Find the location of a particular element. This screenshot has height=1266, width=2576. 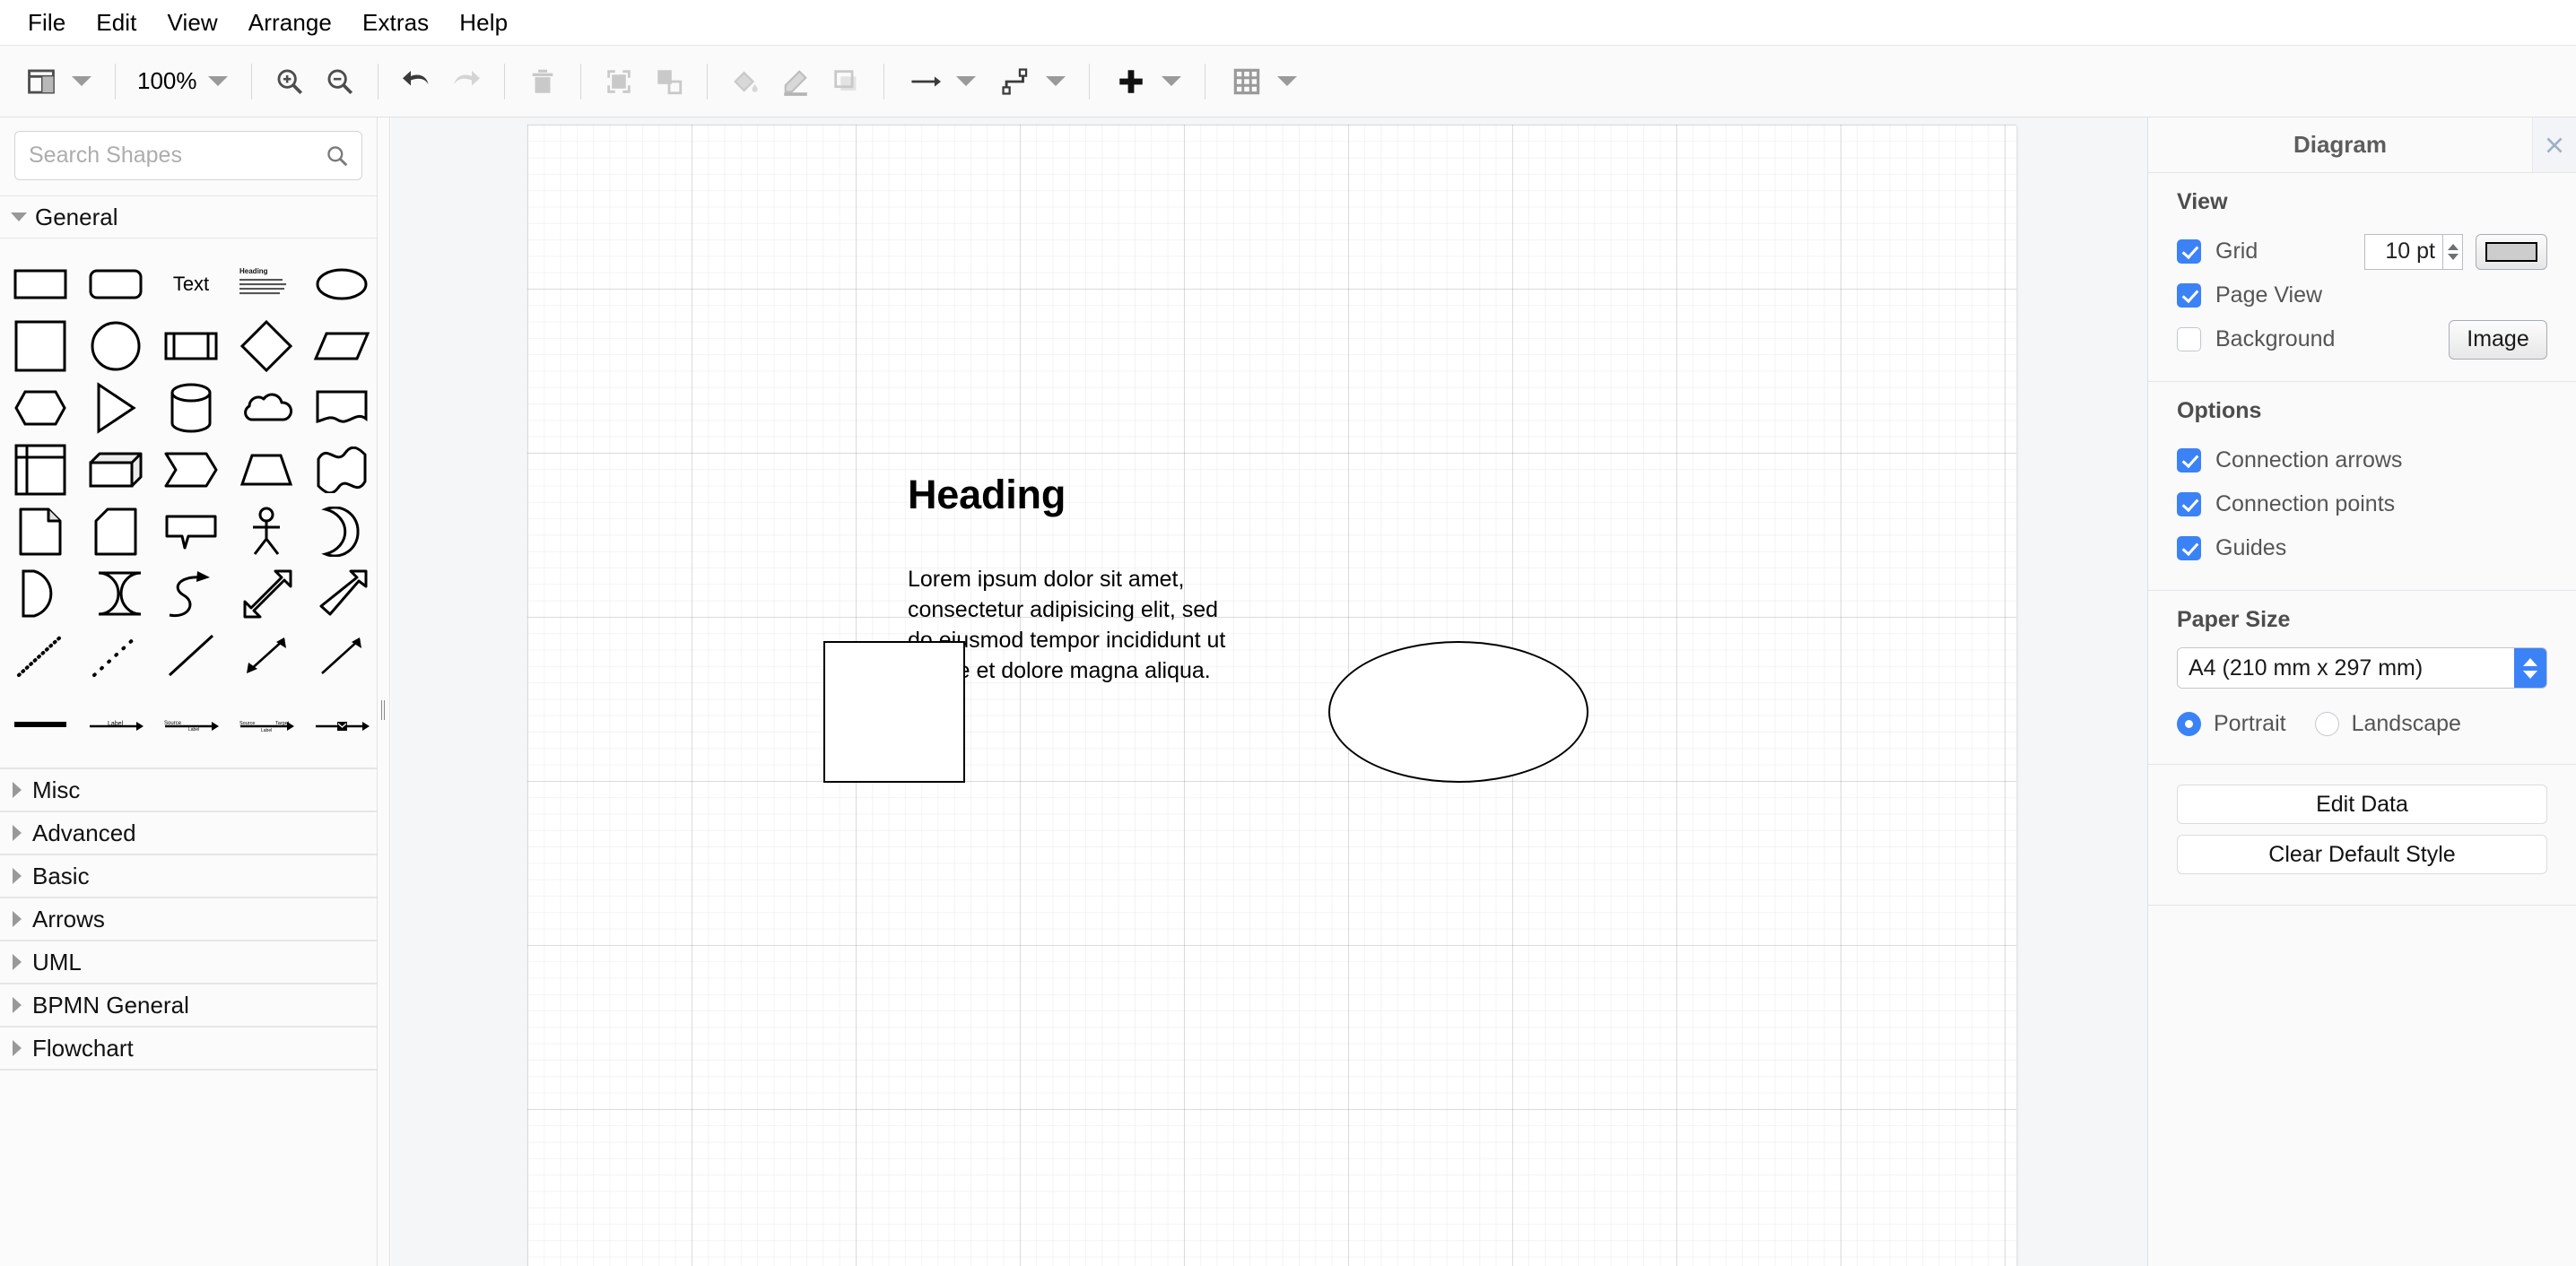

shape-and is located at coordinates (40, 593).